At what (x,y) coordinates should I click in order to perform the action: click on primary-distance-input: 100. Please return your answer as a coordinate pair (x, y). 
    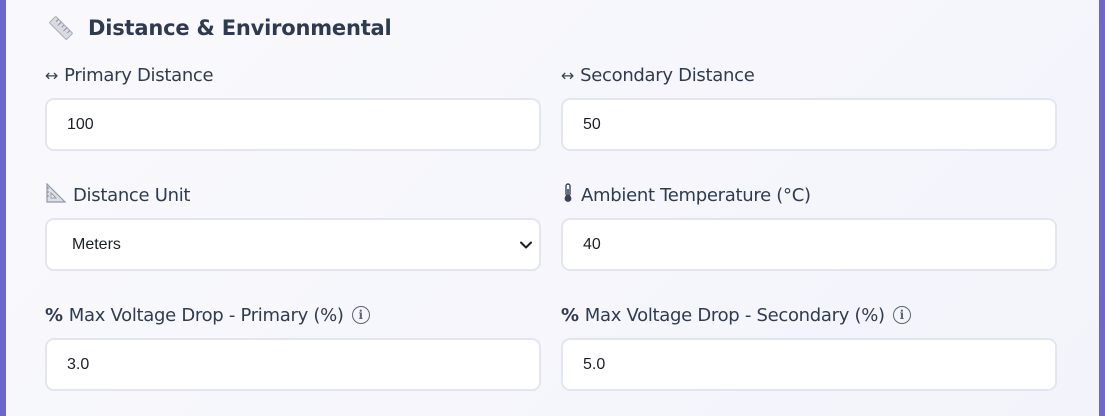
    Looking at the image, I should click on (293, 124).